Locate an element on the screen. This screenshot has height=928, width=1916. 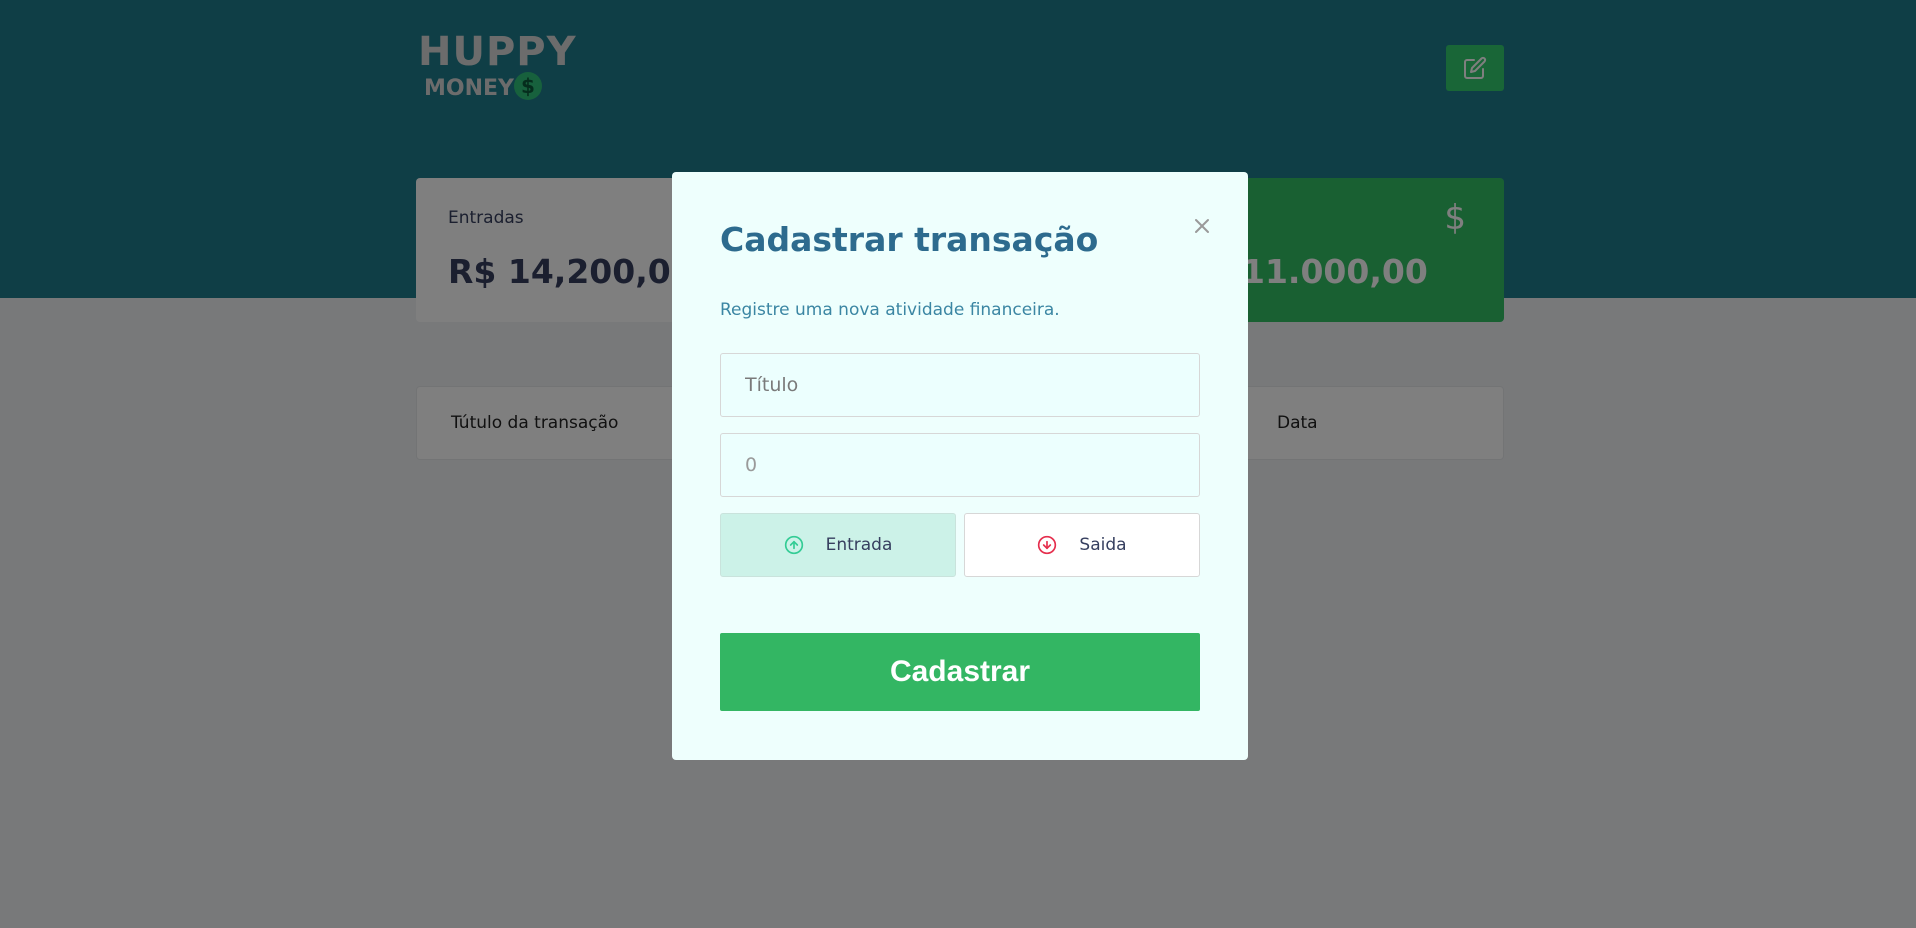
income-type-button: Entrada is located at coordinates (838, 545).